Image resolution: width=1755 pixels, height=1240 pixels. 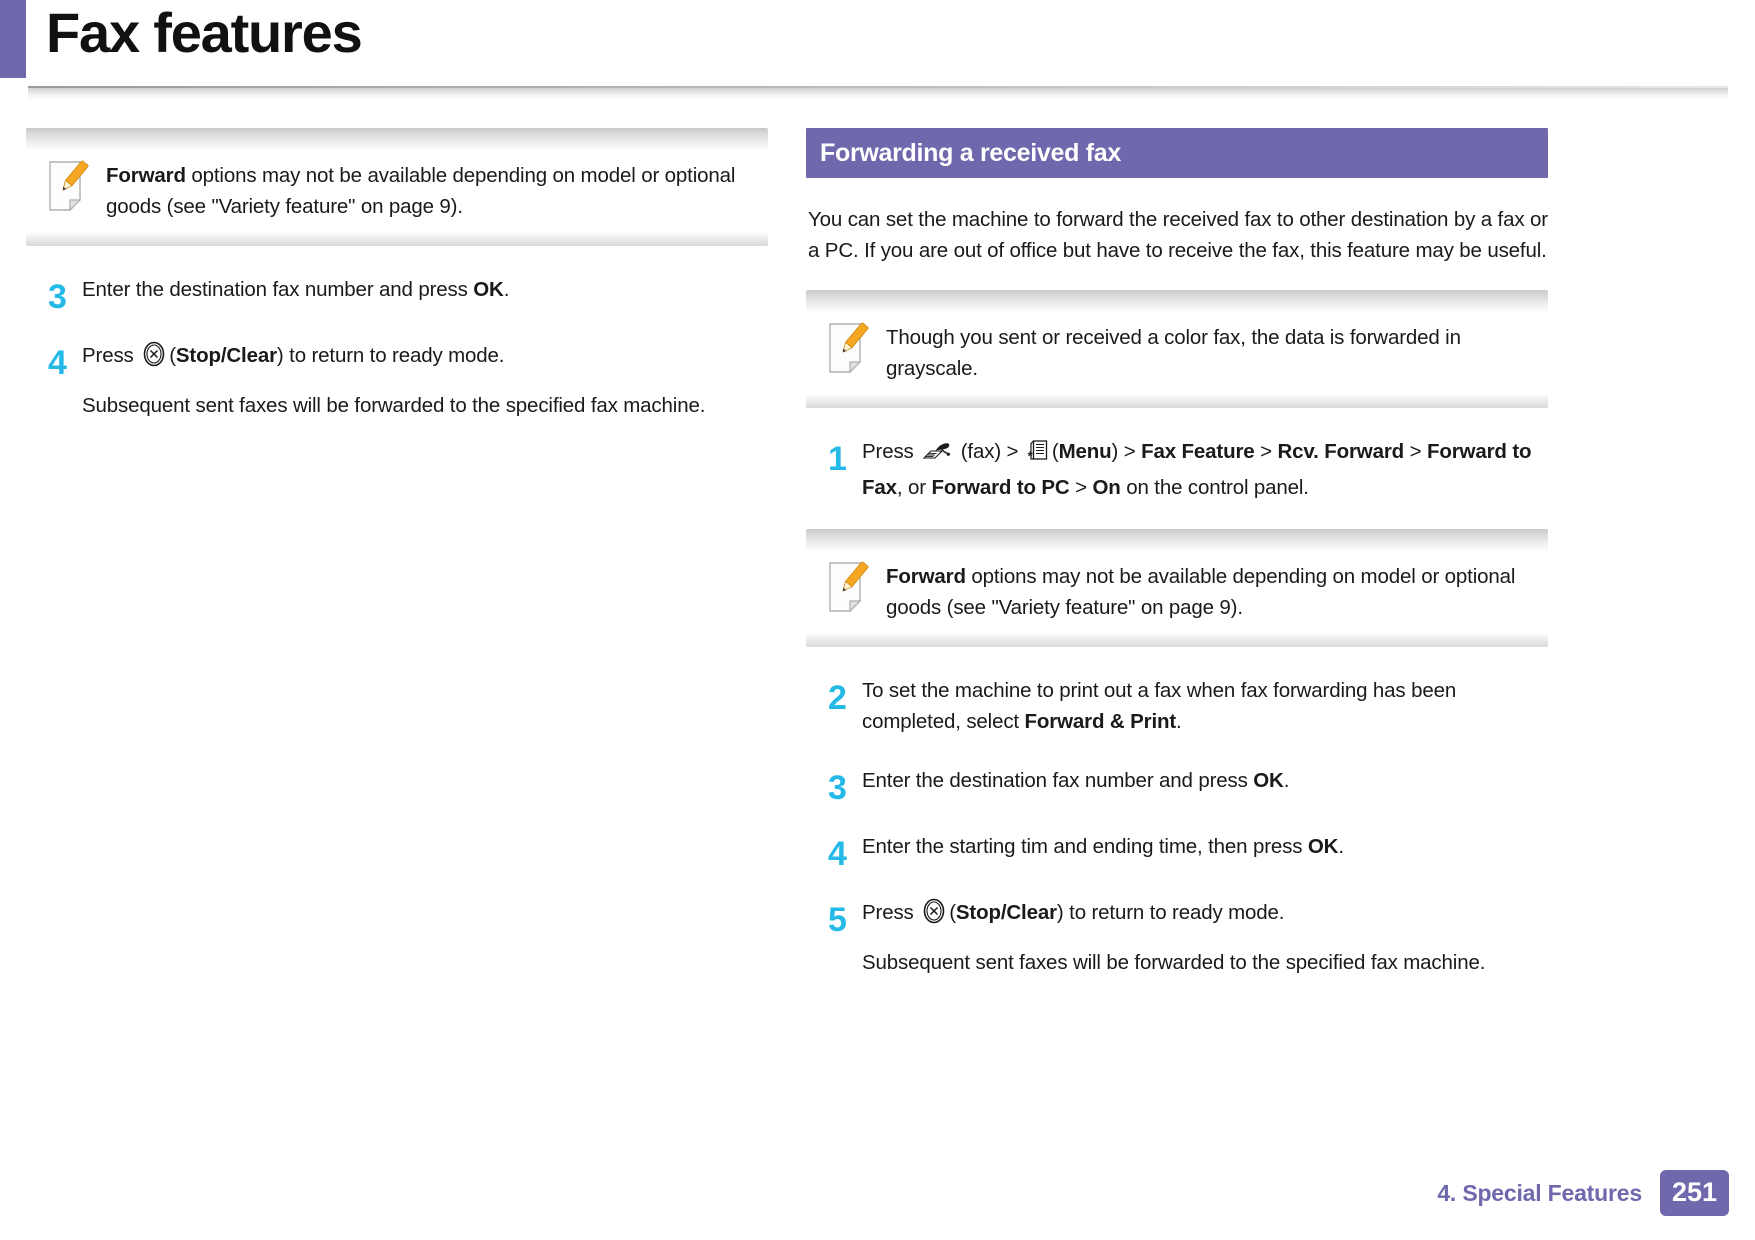 I want to click on menu-icon: *, so click(x=1038, y=455).